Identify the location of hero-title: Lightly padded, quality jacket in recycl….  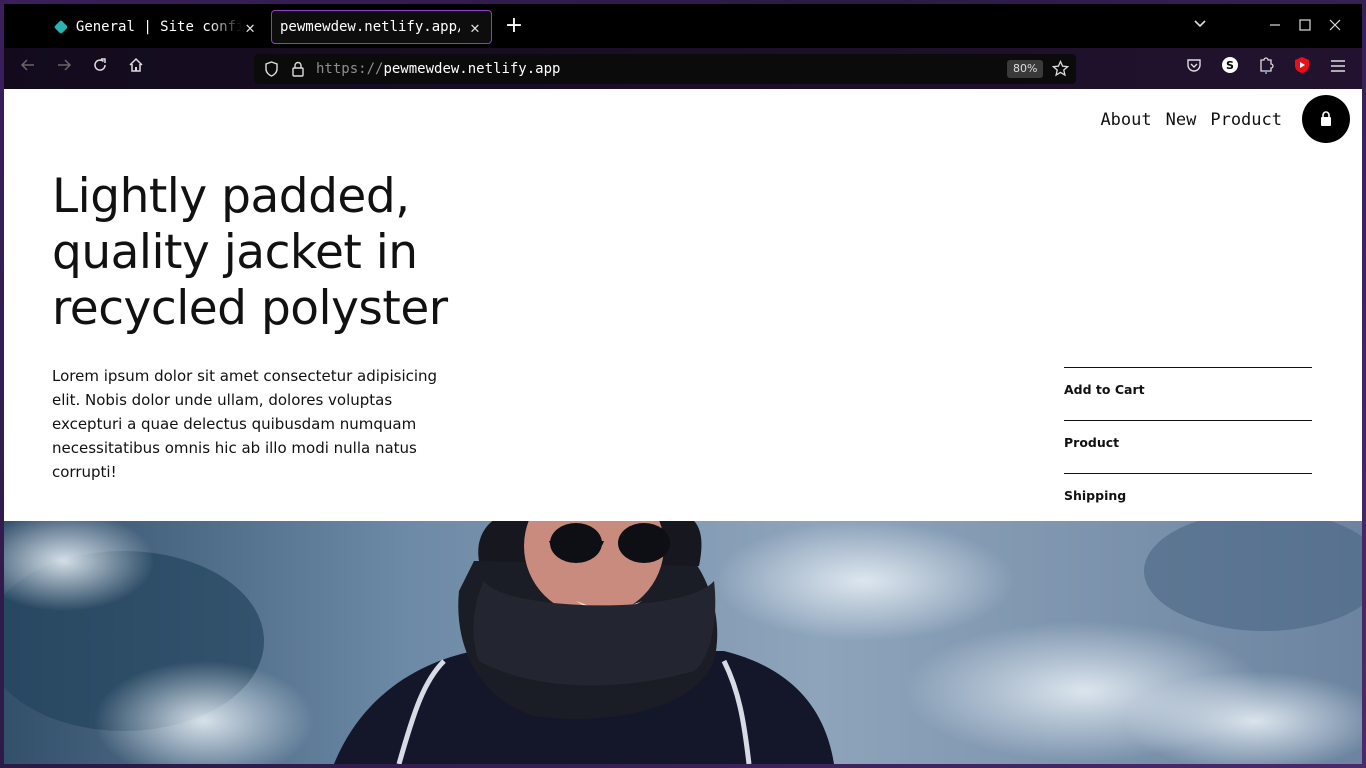
(250, 252).